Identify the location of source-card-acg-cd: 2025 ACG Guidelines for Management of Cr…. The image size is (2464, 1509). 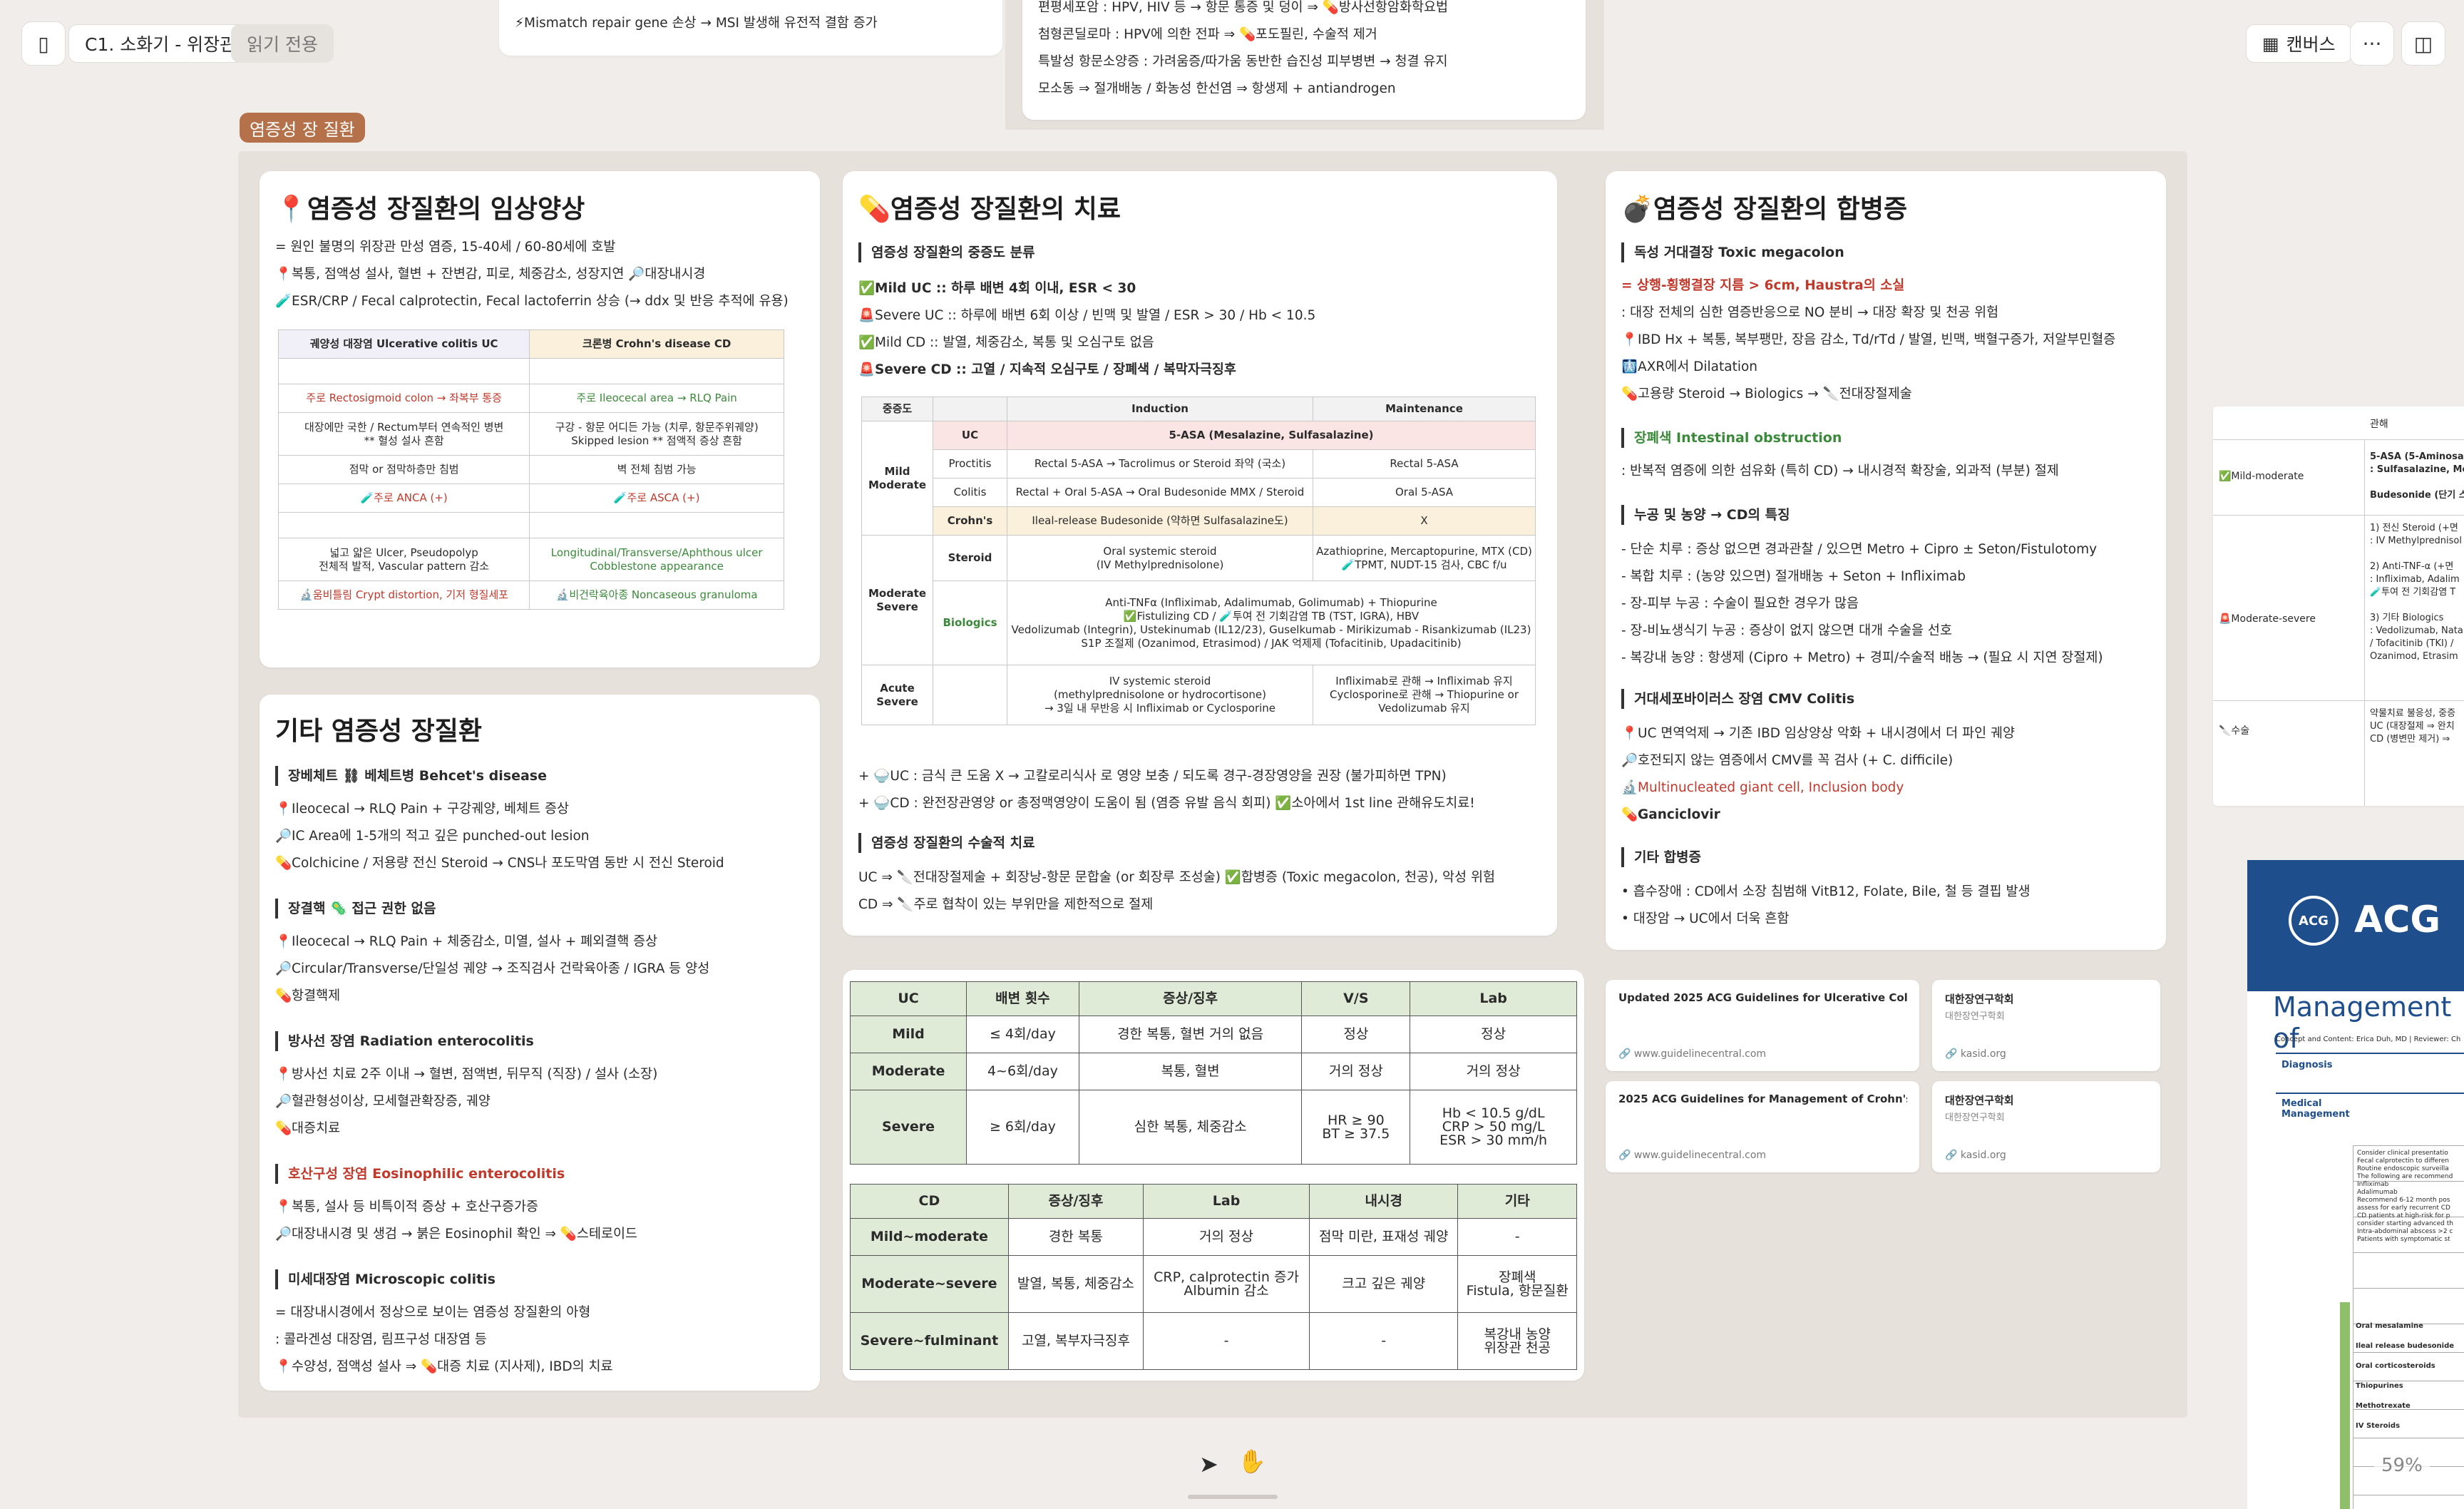
(1762, 1126).